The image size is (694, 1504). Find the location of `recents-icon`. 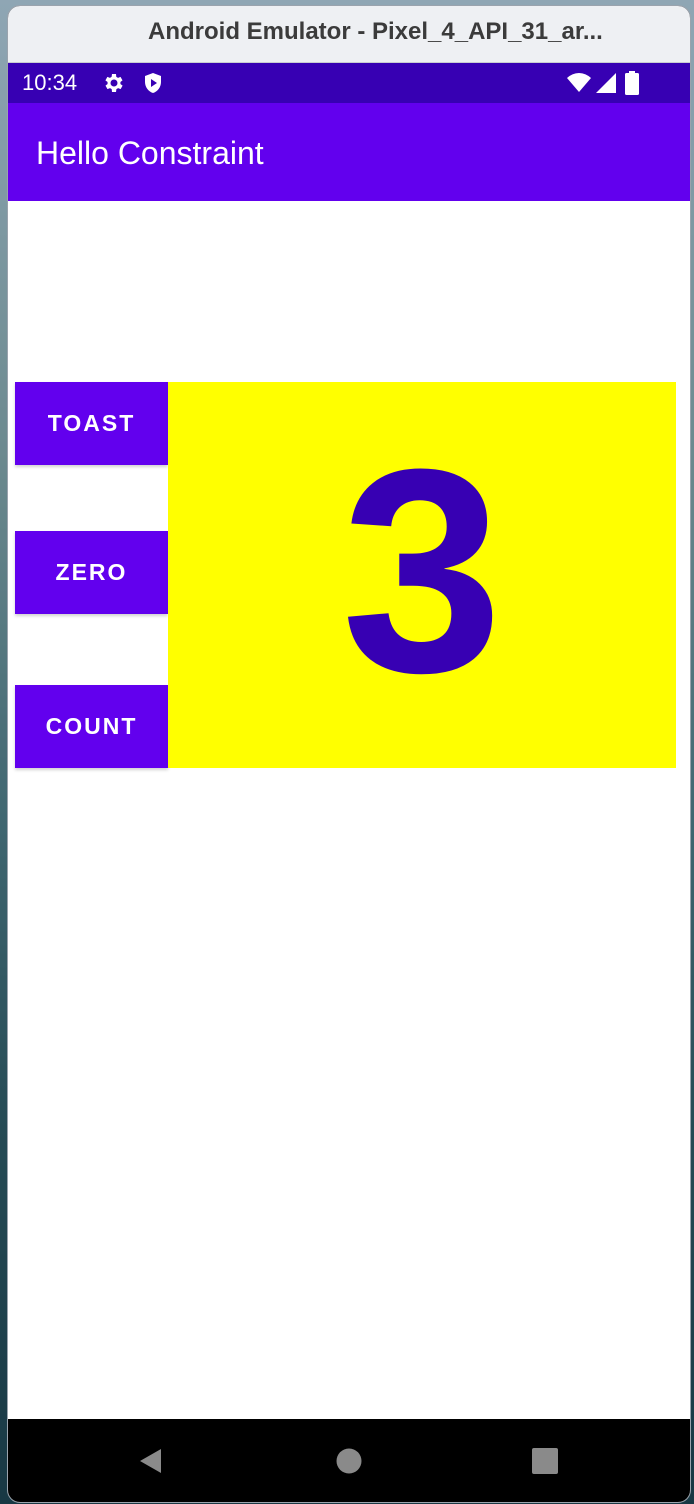

recents-icon is located at coordinates (545, 1461).